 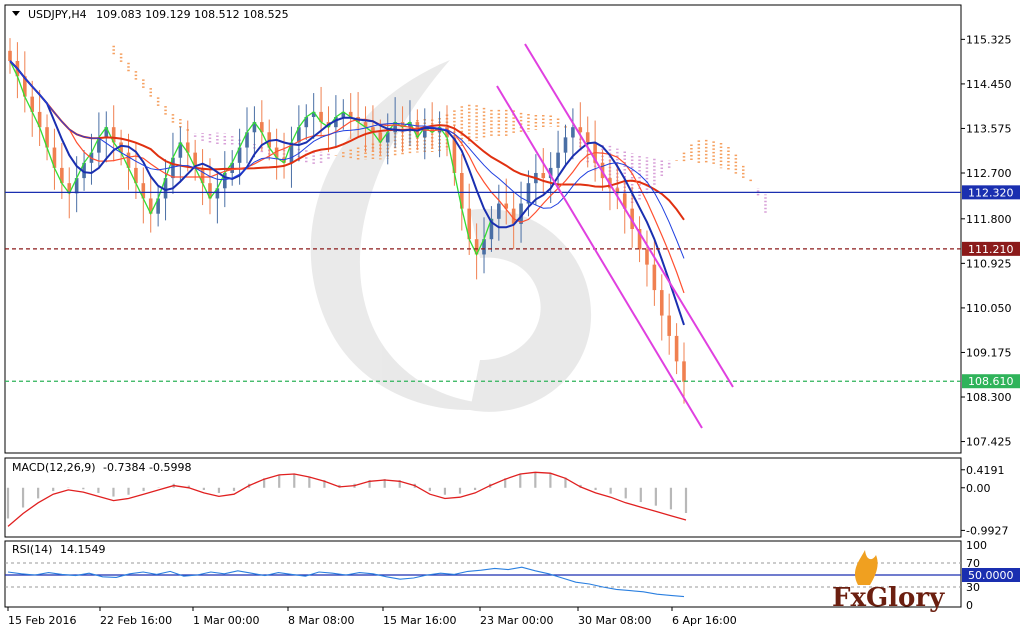 What do you see at coordinates (991, 249) in the screenshot?
I see `level-tag-label: 111.210` at bounding box center [991, 249].